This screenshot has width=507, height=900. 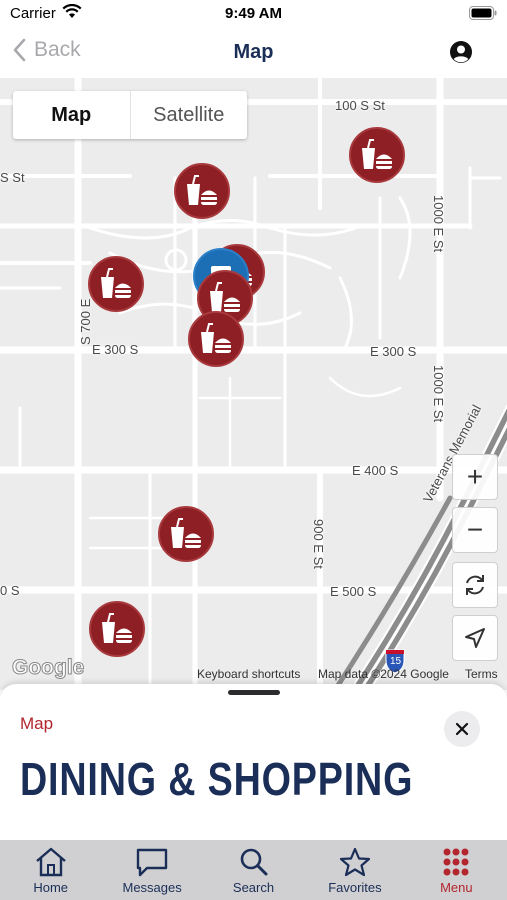 What do you see at coordinates (217, 779) in the screenshot?
I see `sheet-heading: DINING & SHOPPING` at bounding box center [217, 779].